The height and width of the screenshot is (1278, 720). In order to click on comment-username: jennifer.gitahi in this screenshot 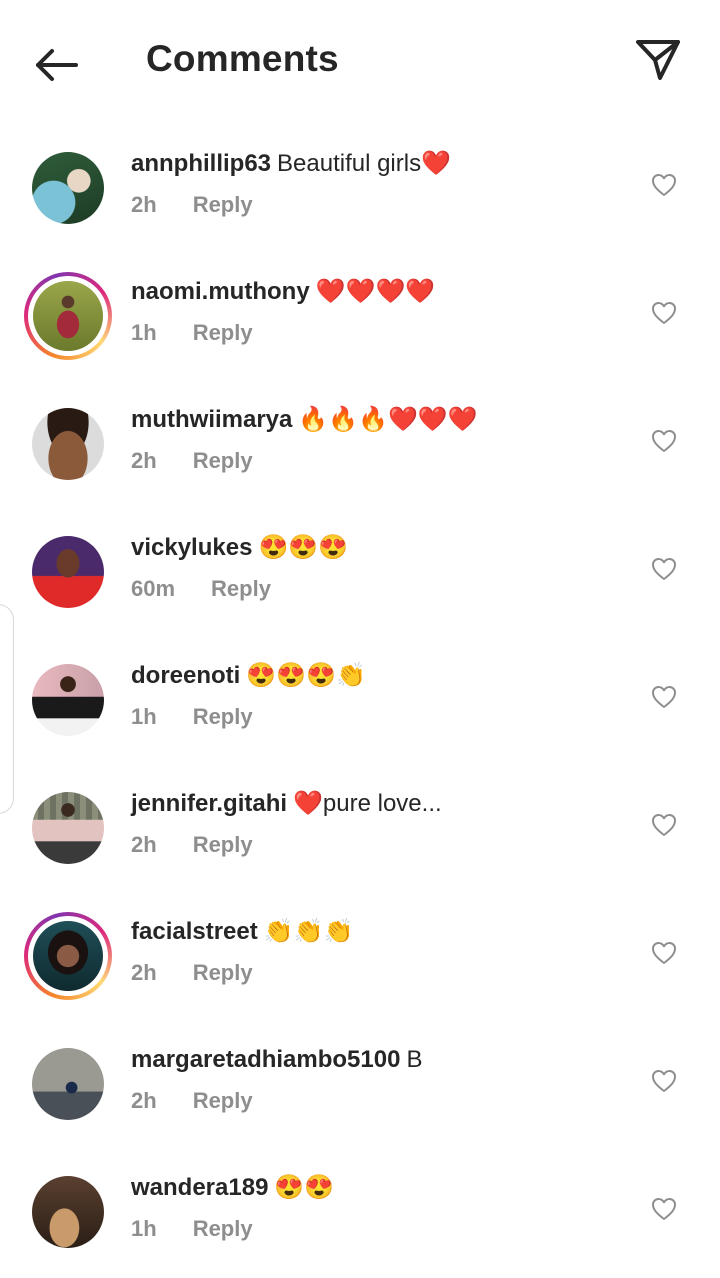, I will do `click(209, 803)`.